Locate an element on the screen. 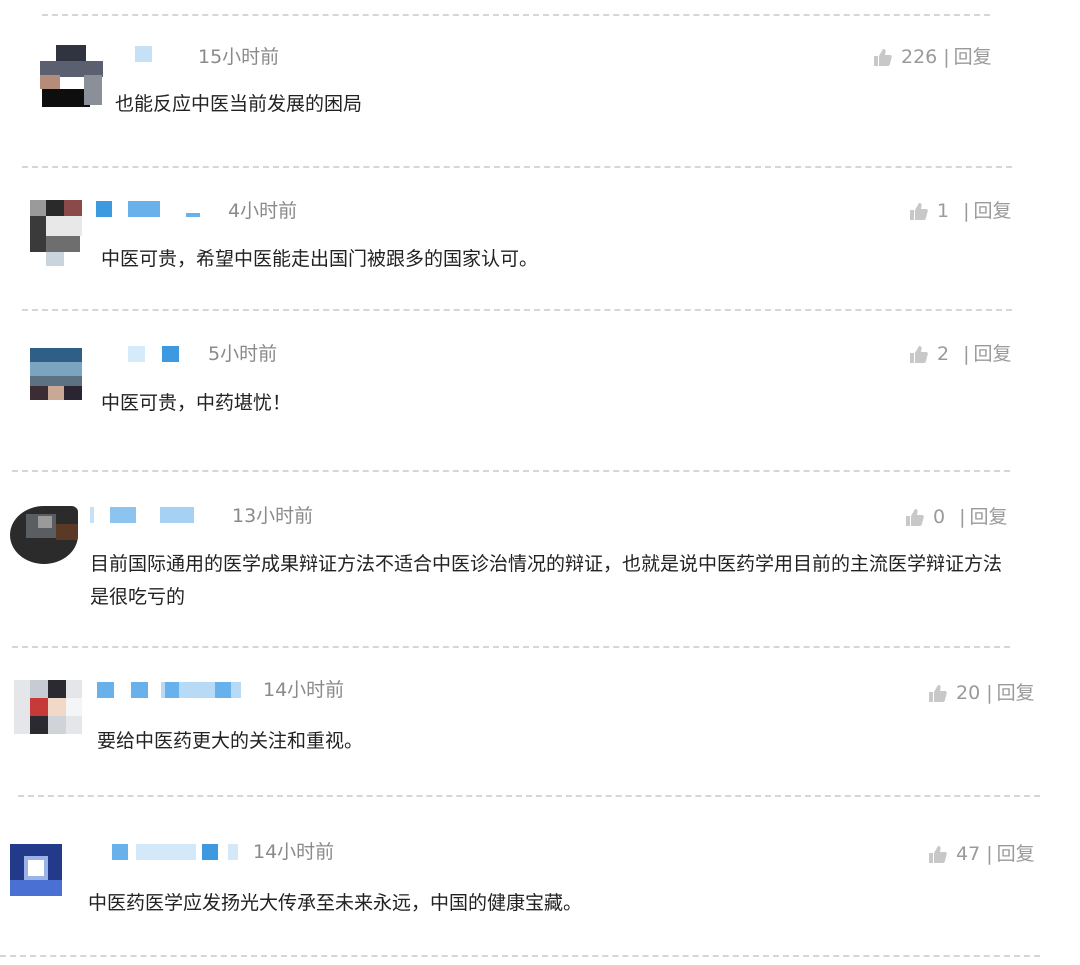  like-count: 2 is located at coordinates (943, 354).